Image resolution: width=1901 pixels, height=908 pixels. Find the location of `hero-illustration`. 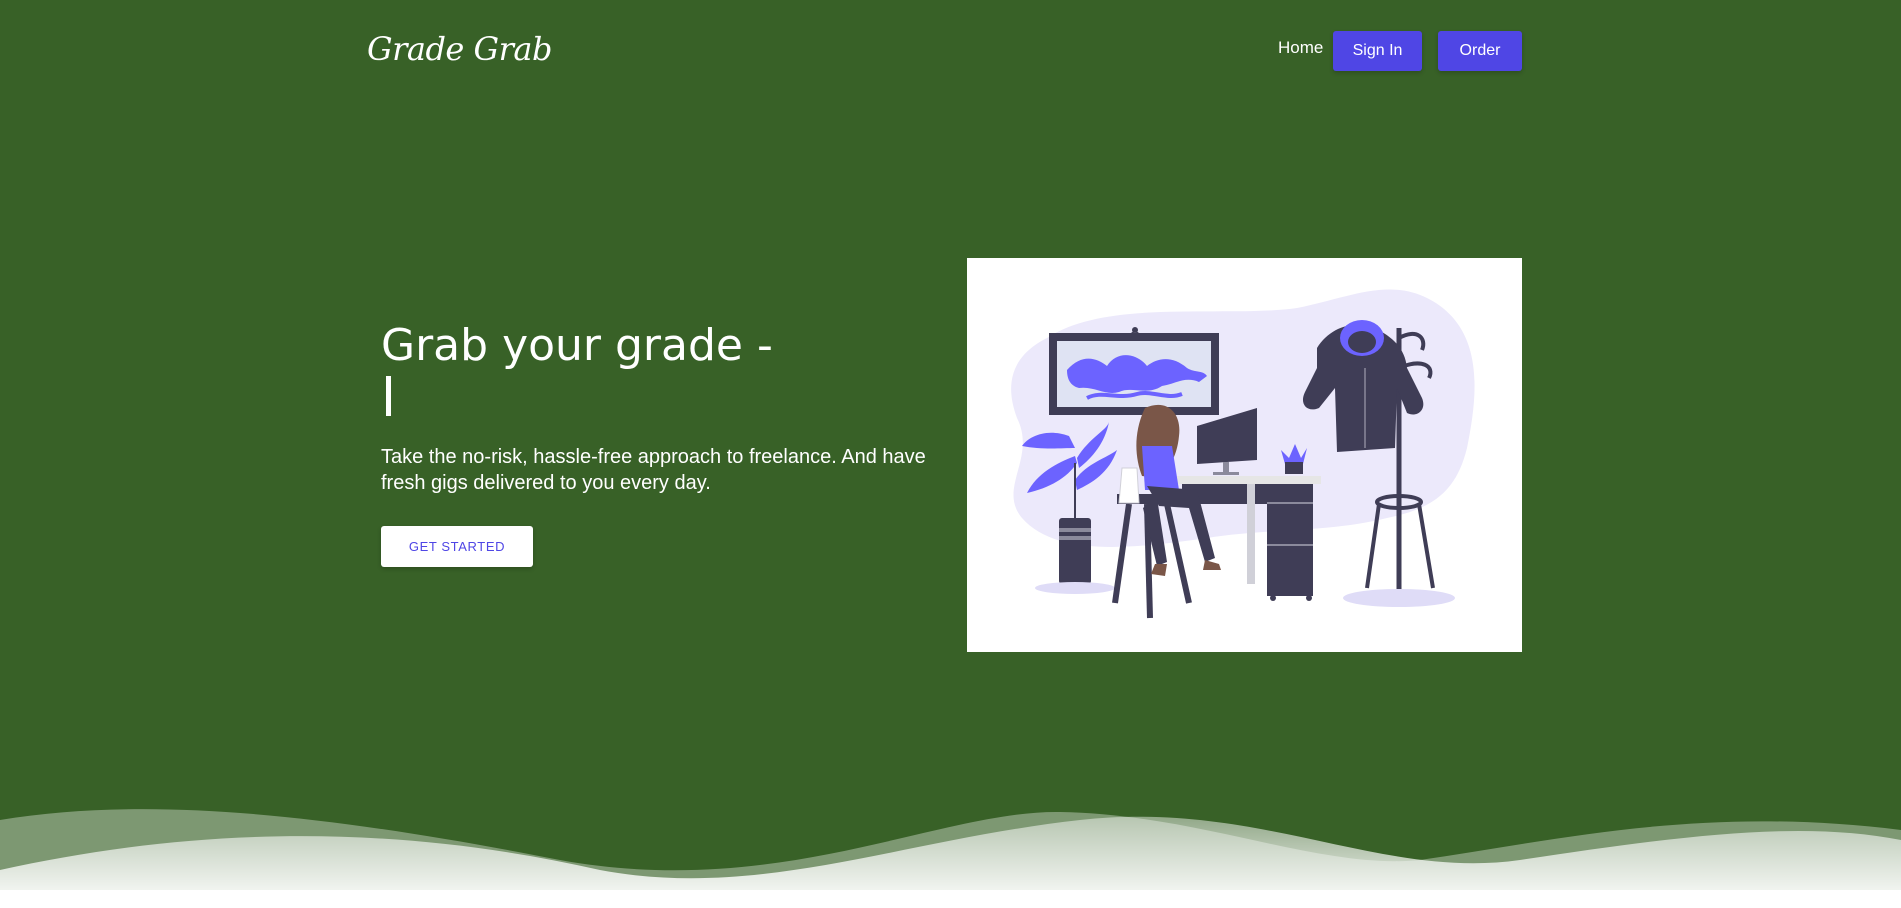

hero-illustration is located at coordinates (1244, 455).